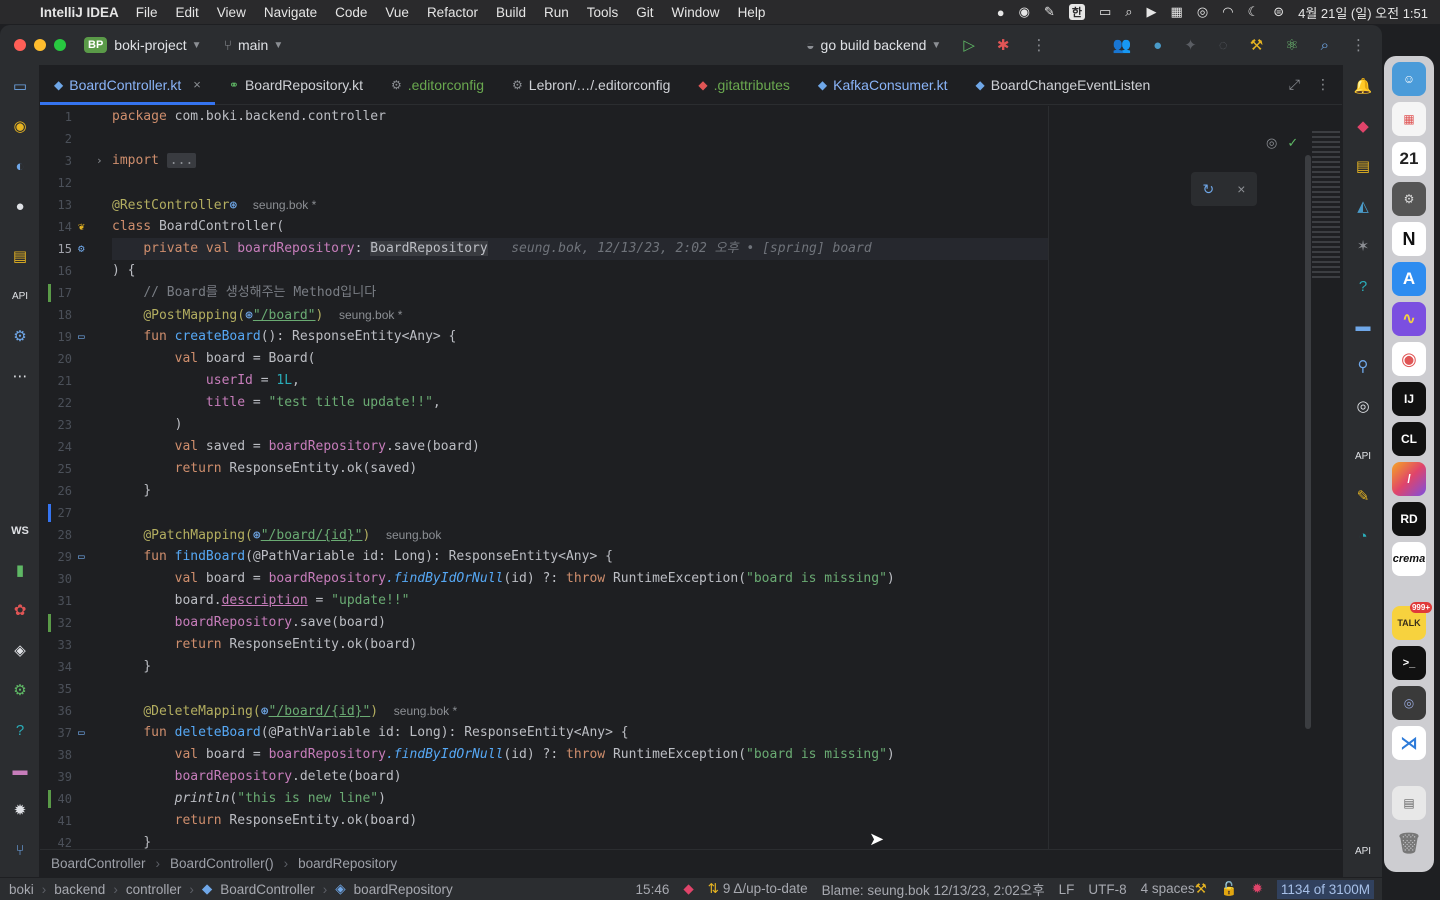  What do you see at coordinates (1038, 45) in the screenshot?
I see `more-actions-icon: ⋮` at bounding box center [1038, 45].